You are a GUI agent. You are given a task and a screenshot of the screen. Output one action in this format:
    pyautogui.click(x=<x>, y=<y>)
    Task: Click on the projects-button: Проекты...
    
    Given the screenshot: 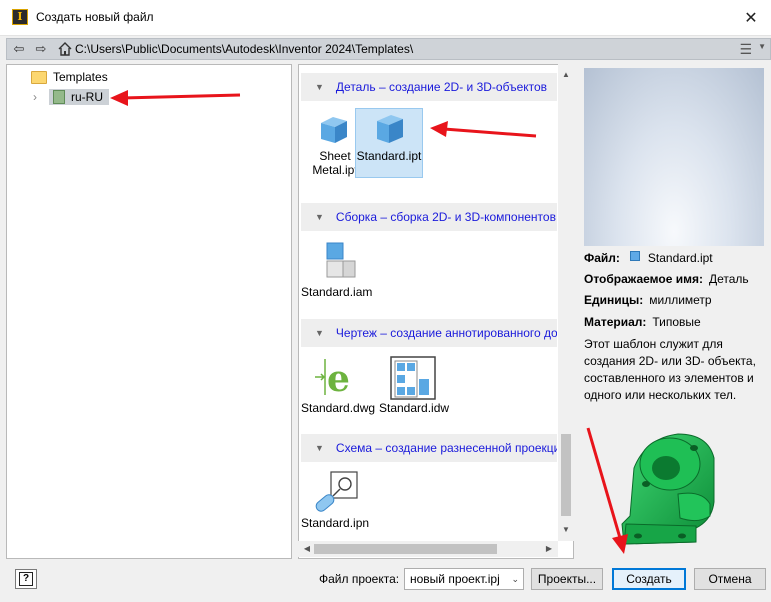 What is the action you would take?
    pyautogui.click(x=567, y=579)
    